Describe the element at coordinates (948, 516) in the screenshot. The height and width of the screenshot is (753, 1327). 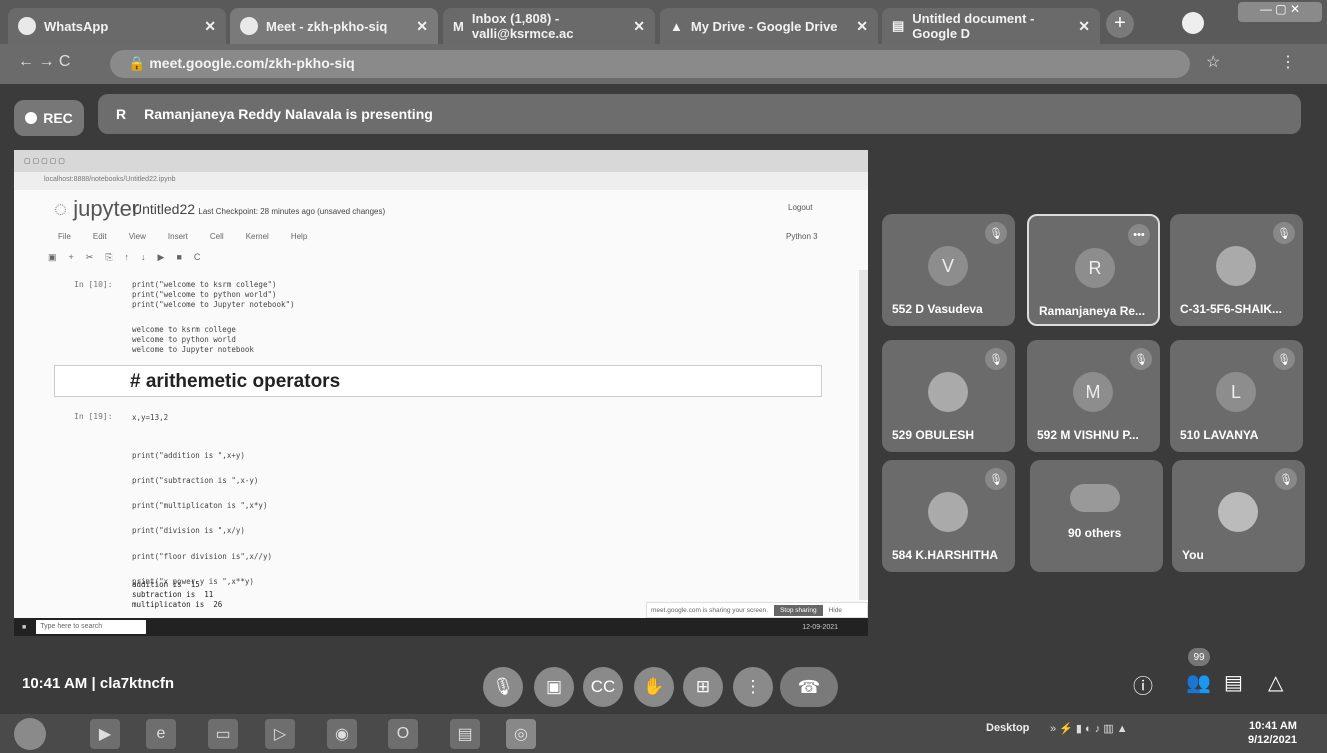
I see `participant-tile: 🎙 584 K.HARSHITHA` at that location.